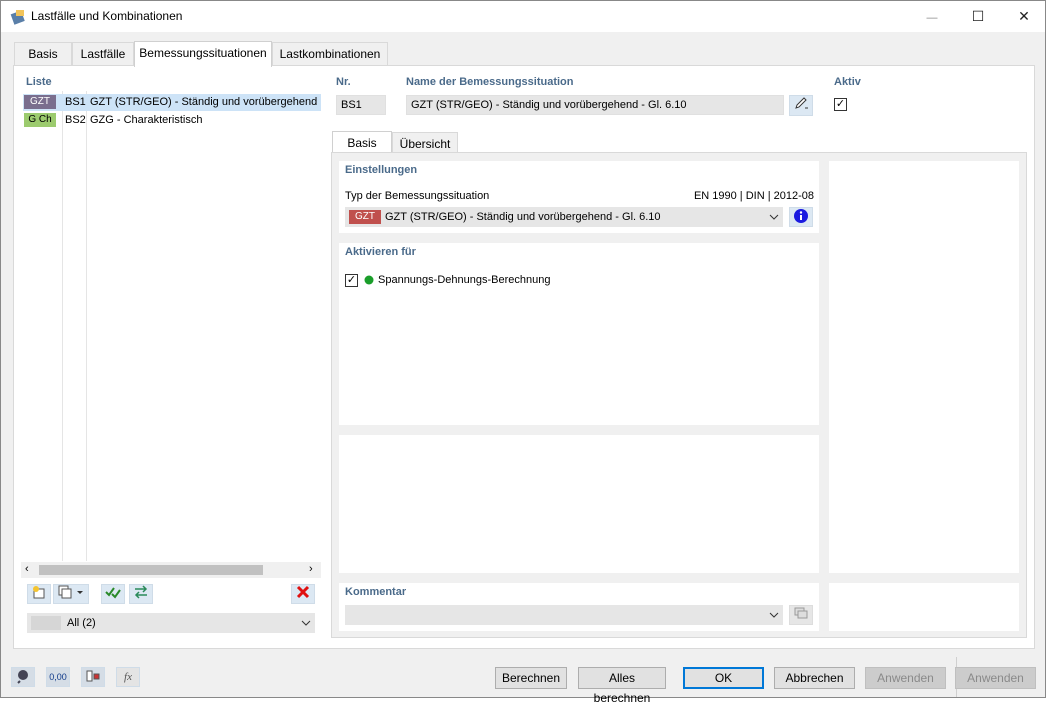 The height and width of the screenshot is (708, 1046). What do you see at coordinates (171, 623) in the screenshot?
I see `filter-dropdown: All (2)` at bounding box center [171, 623].